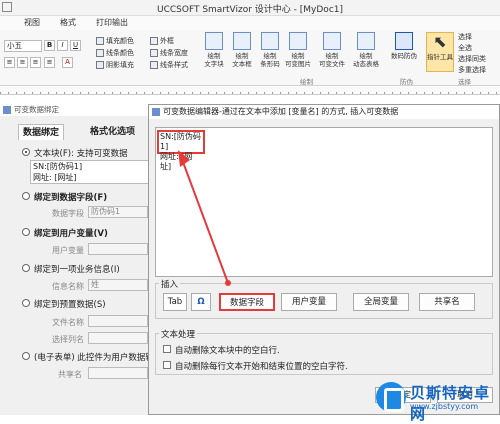 This screenshot has width=500, height=424. Describe the element at coordinates (115, 53) in the screenshot. I see `line-color-button: 线条颜色` at that location.